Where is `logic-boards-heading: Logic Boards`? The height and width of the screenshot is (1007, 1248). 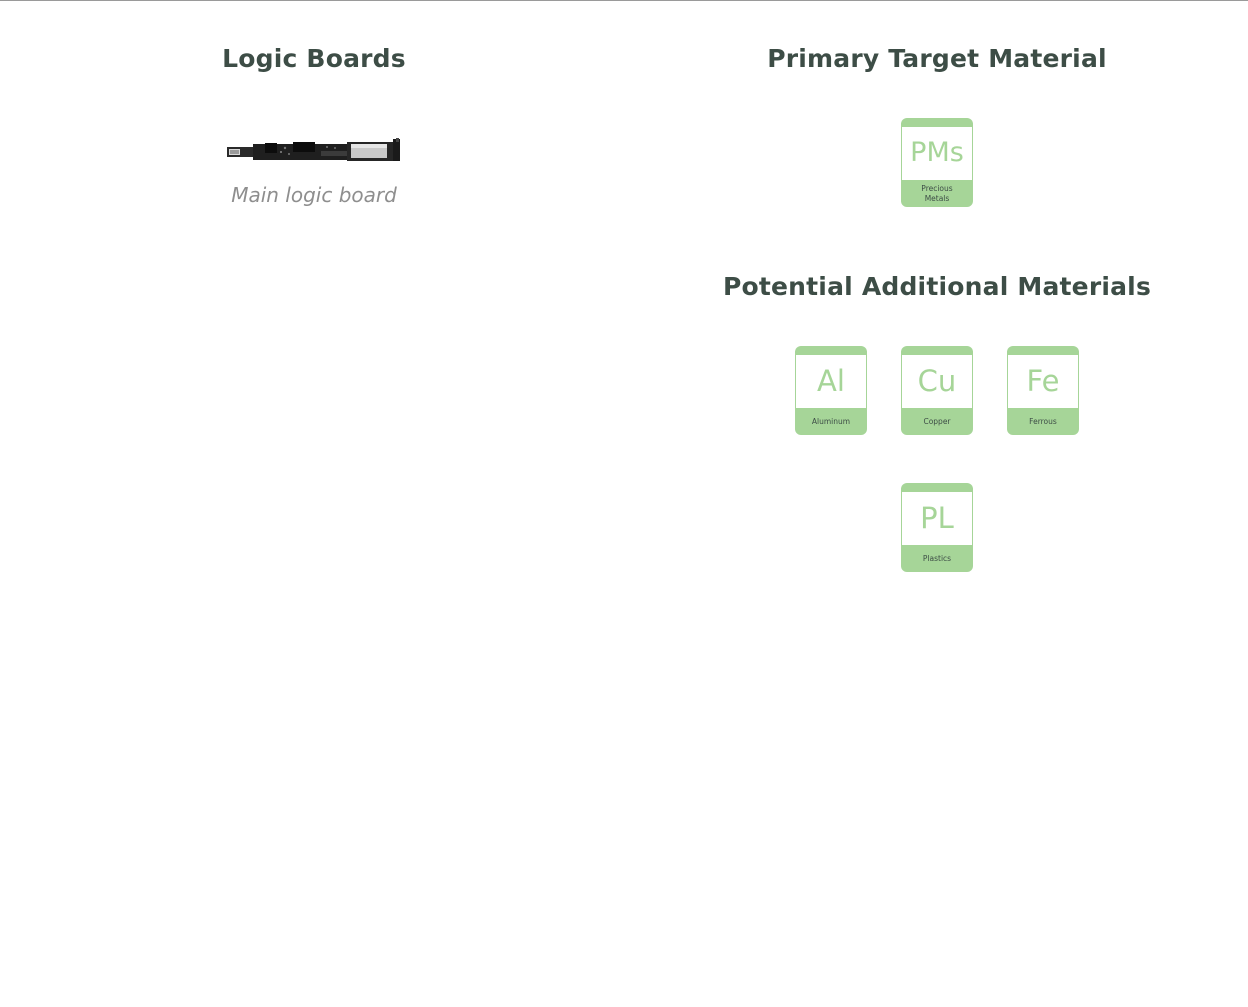 logic-boards-heading: Logic Boards is located at coordinates (314, 58).